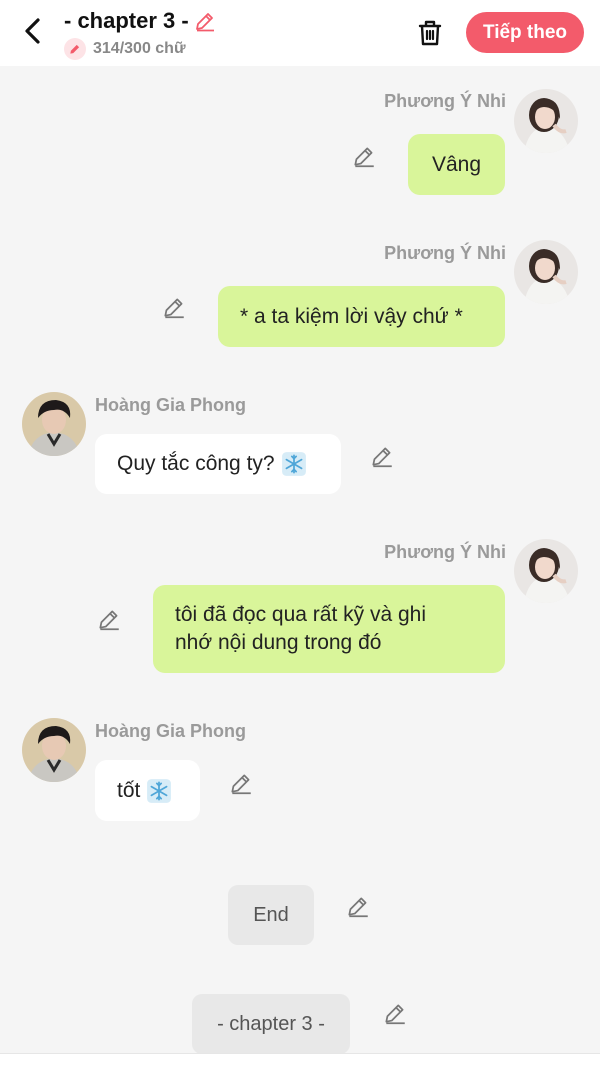  I want to click on message-text-line: nhớ nội dung trong đó, so click(278, 642).